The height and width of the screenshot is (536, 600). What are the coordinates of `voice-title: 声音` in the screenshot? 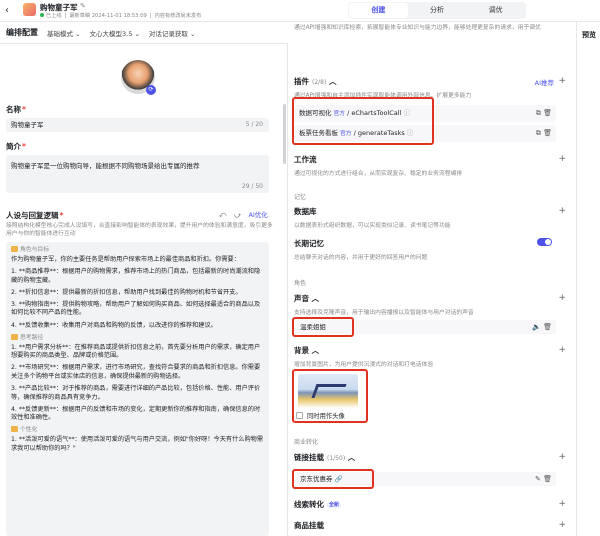 It's located at (301, 298).